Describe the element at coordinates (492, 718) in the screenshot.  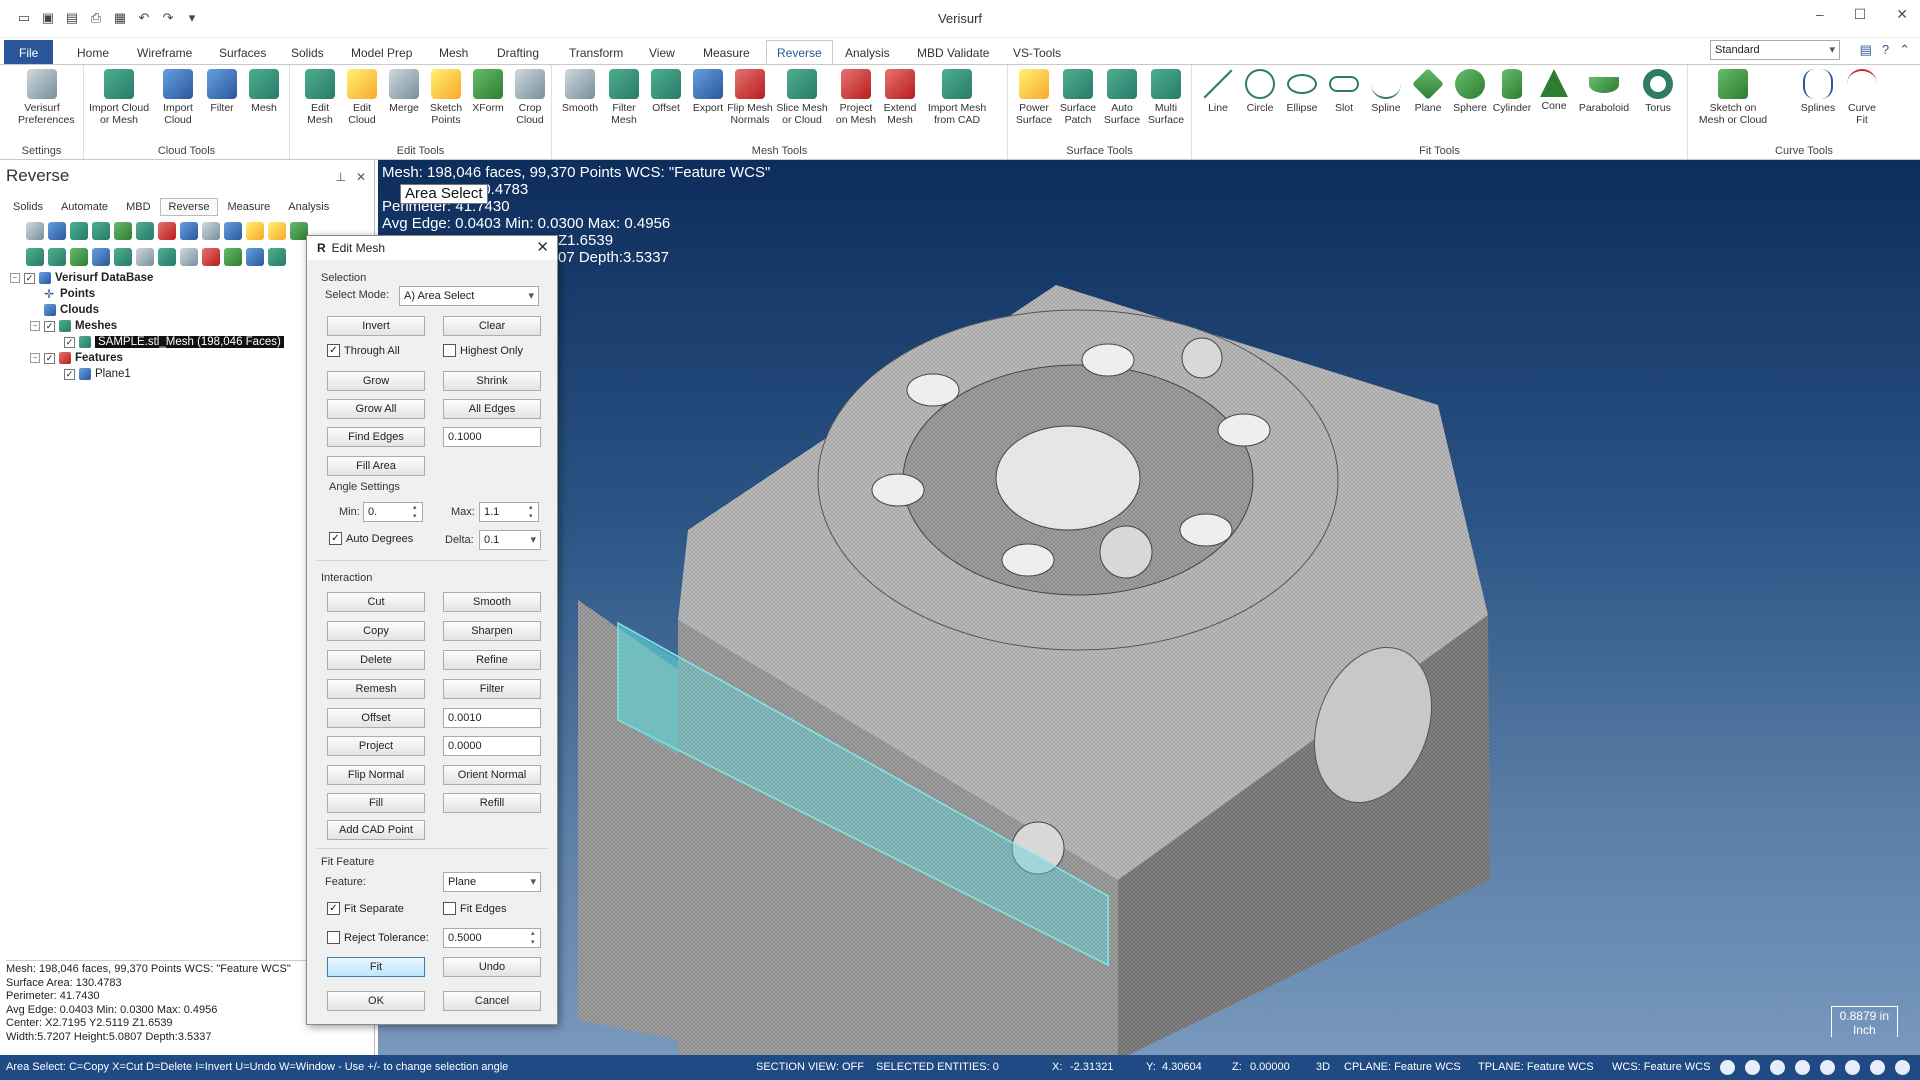
I see `offset-input: 0.0010` at that location.